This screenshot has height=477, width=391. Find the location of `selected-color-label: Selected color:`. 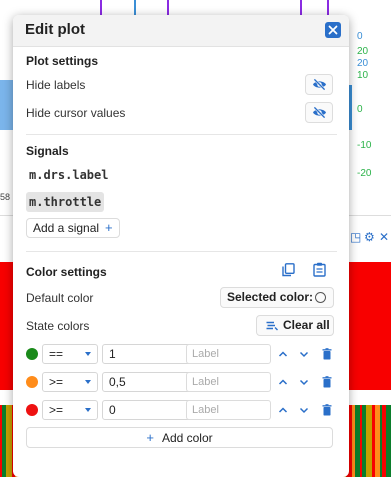

selected-color-label: Selected color: is located at coordinates (270, 297).